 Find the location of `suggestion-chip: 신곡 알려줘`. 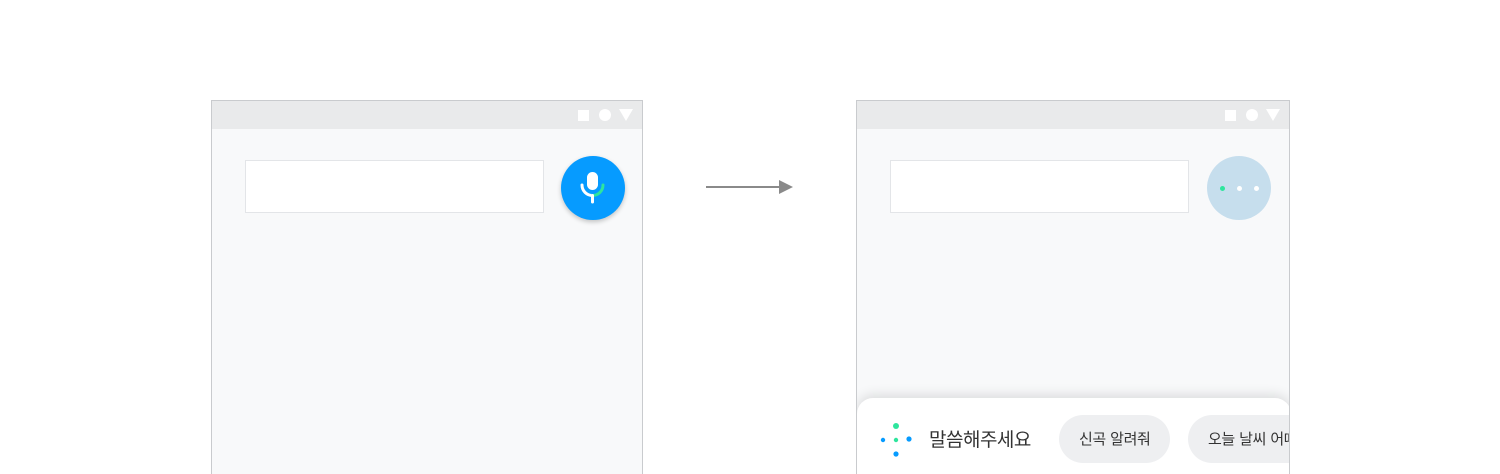

suggestion-chip: 신곡 알려줘 is located at coordinates (1115, 439).